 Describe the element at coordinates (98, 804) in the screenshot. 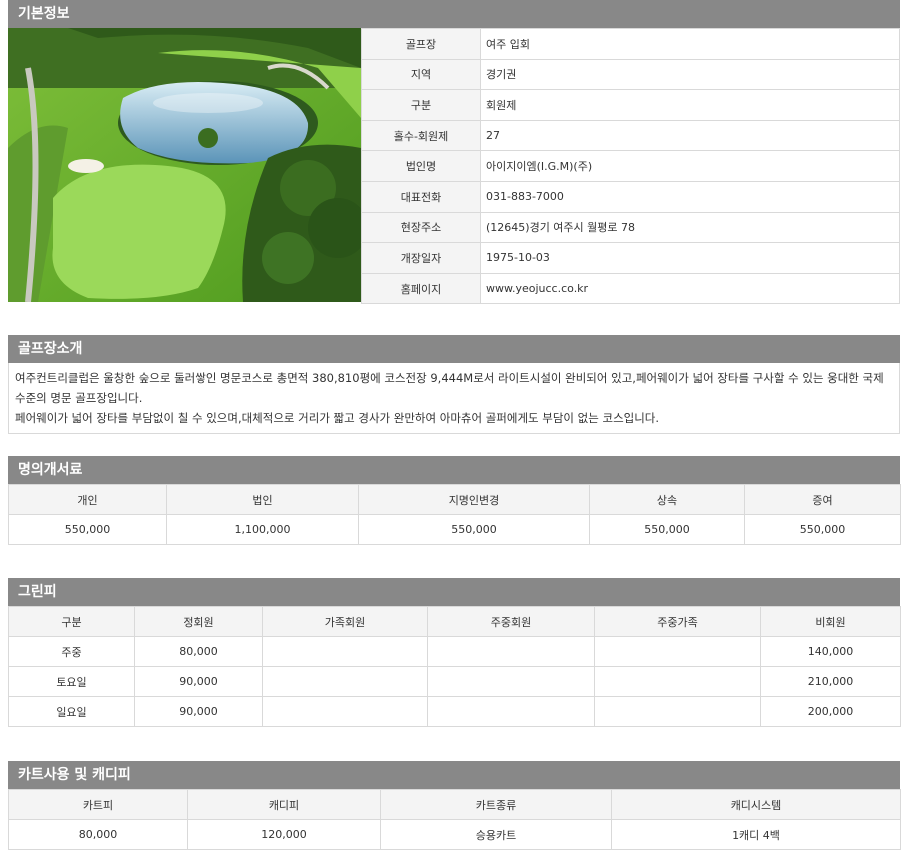

I see `cart-header: 카트피` at that location.